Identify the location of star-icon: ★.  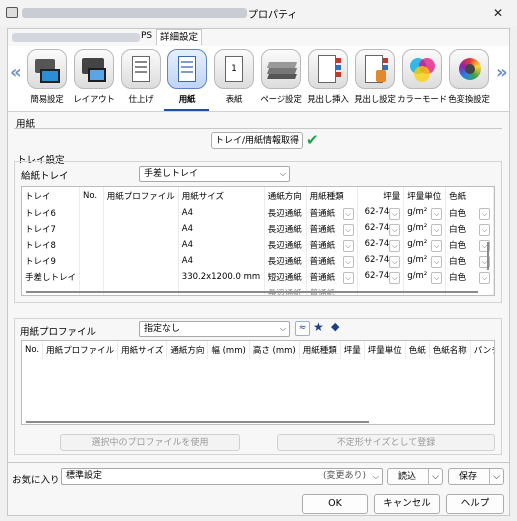
(318, 327).